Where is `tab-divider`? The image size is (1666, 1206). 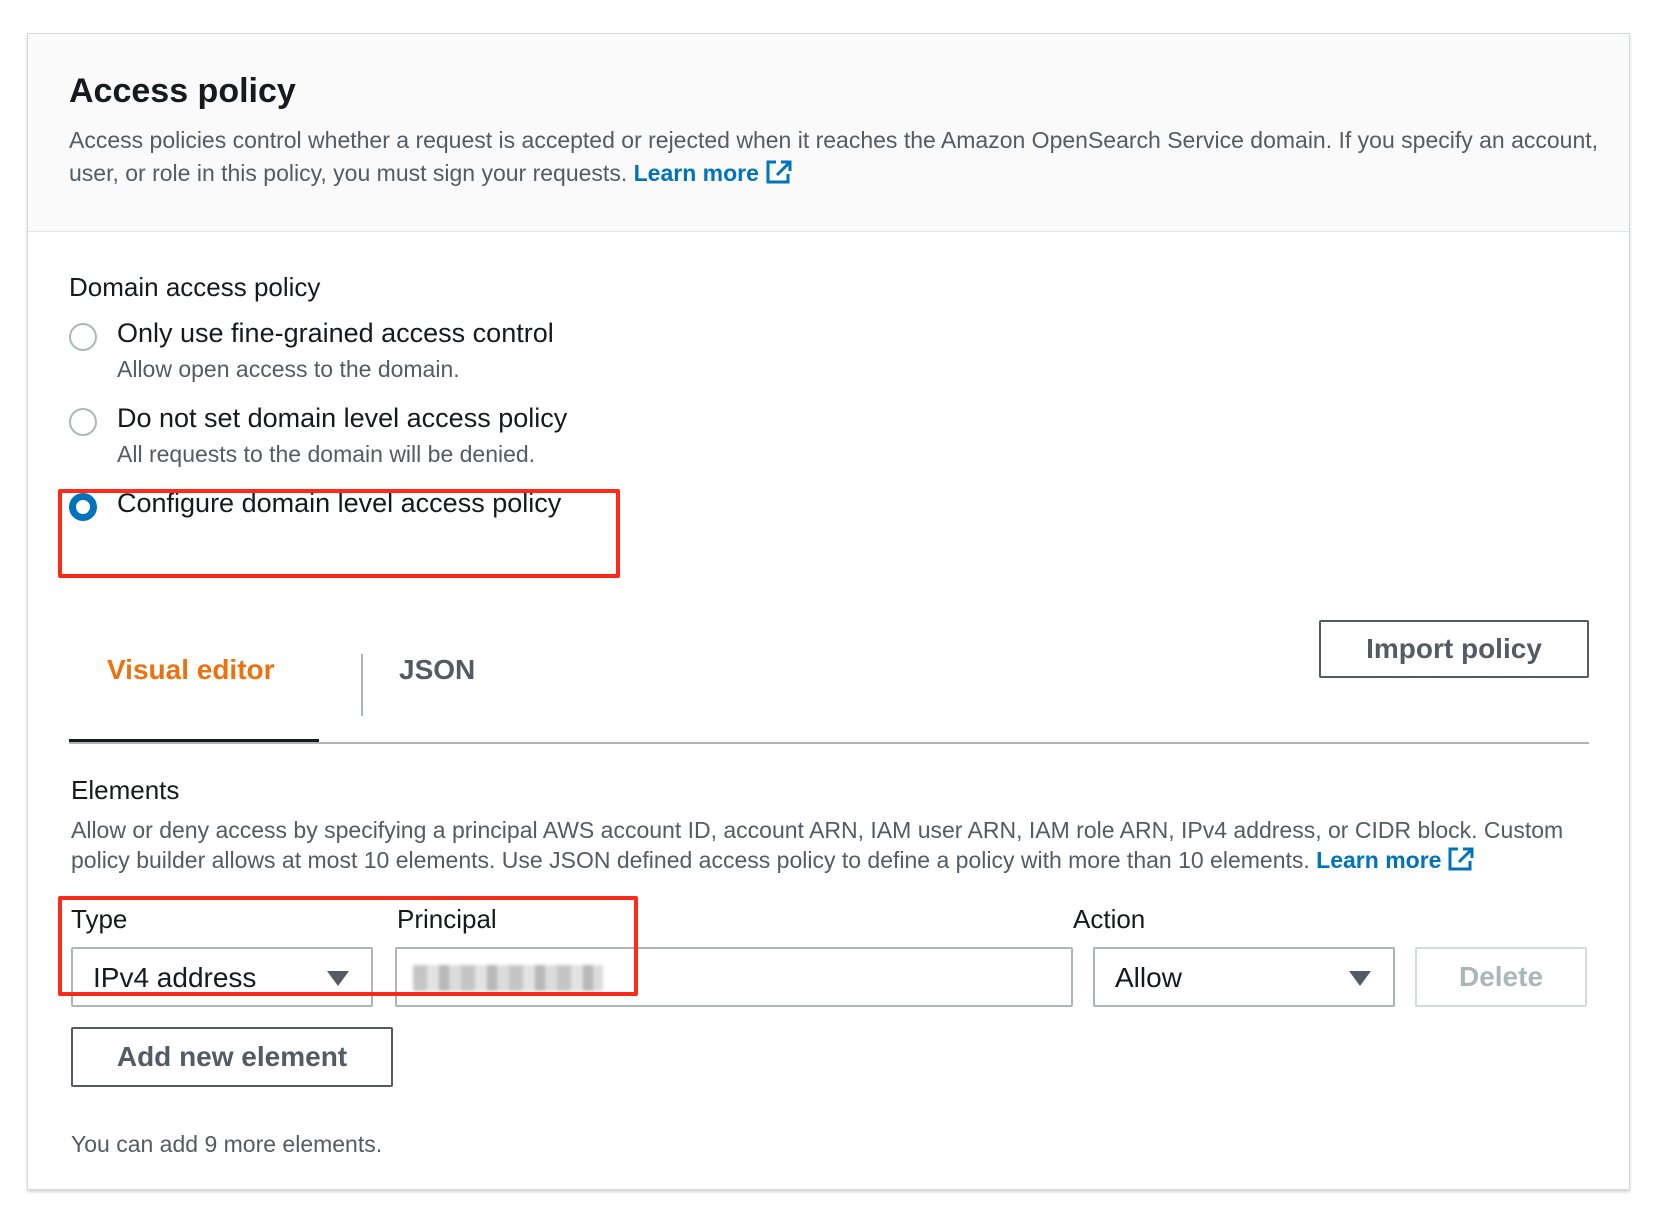
tab-divider is located at coordinates (362, 685).